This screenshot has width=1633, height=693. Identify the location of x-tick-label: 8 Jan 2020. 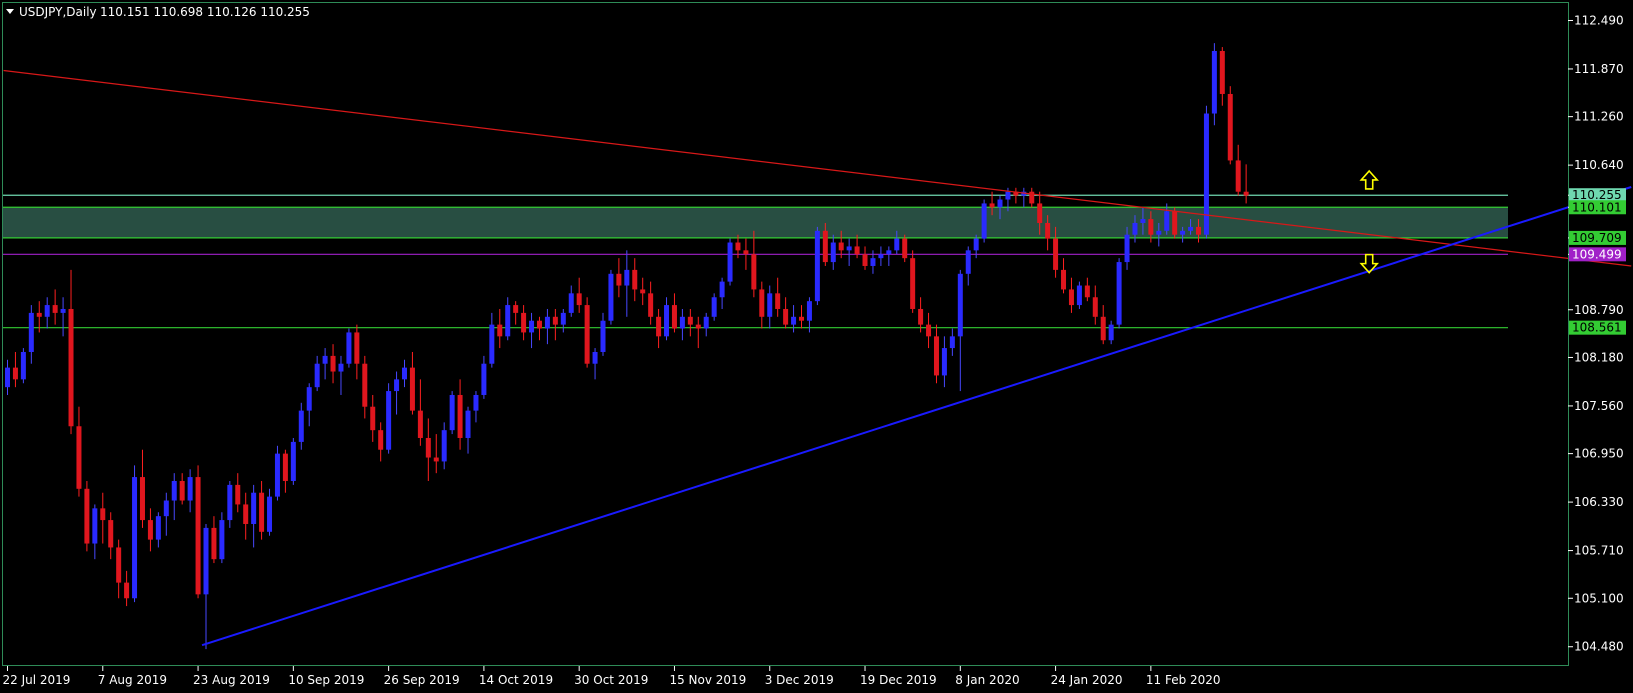
(987, 680).